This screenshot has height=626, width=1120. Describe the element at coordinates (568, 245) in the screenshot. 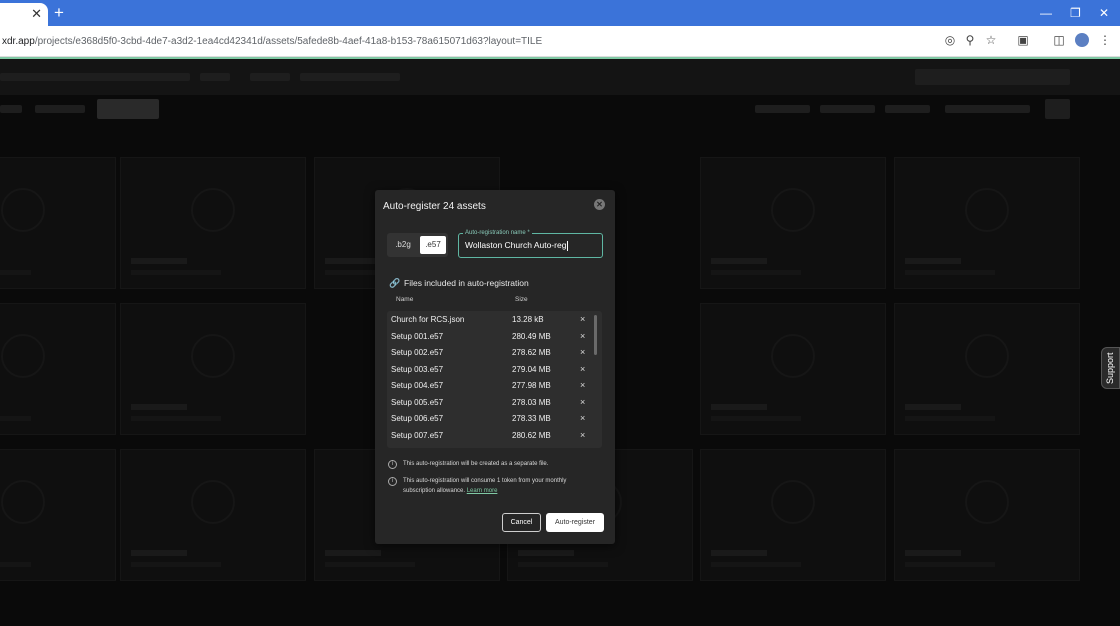

I see `text-caret` at that location.